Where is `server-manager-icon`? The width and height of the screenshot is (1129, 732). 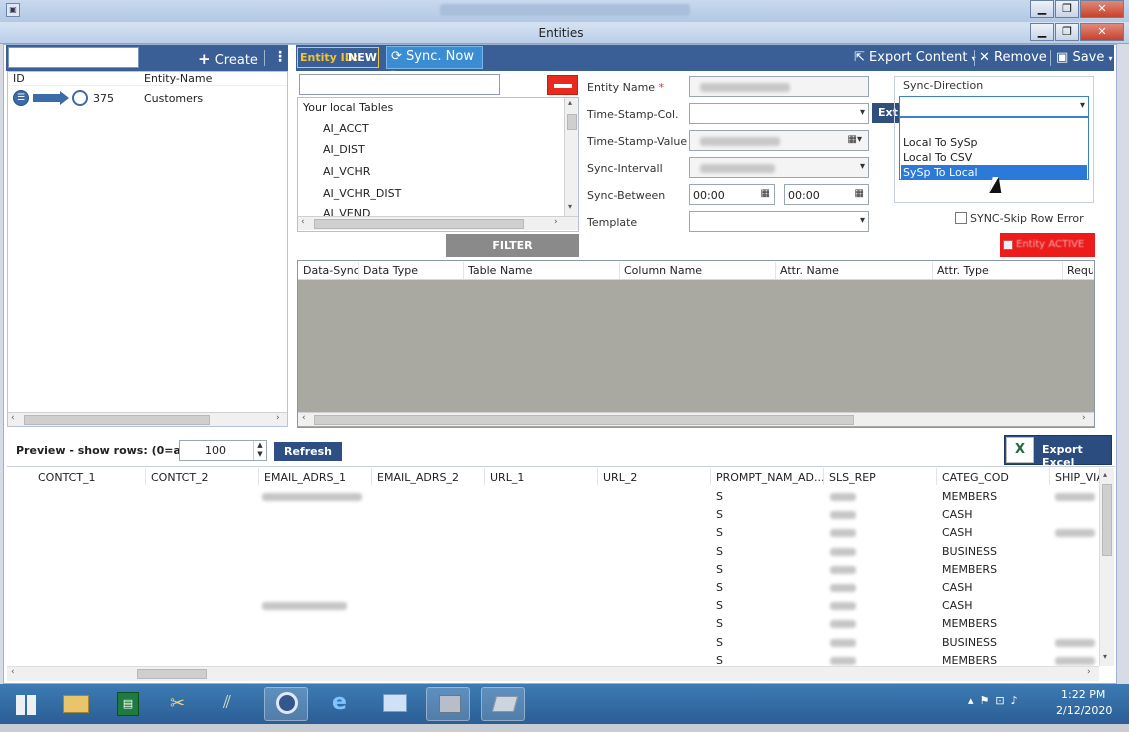
server-manager-icon is located at coordinates (448, 704).